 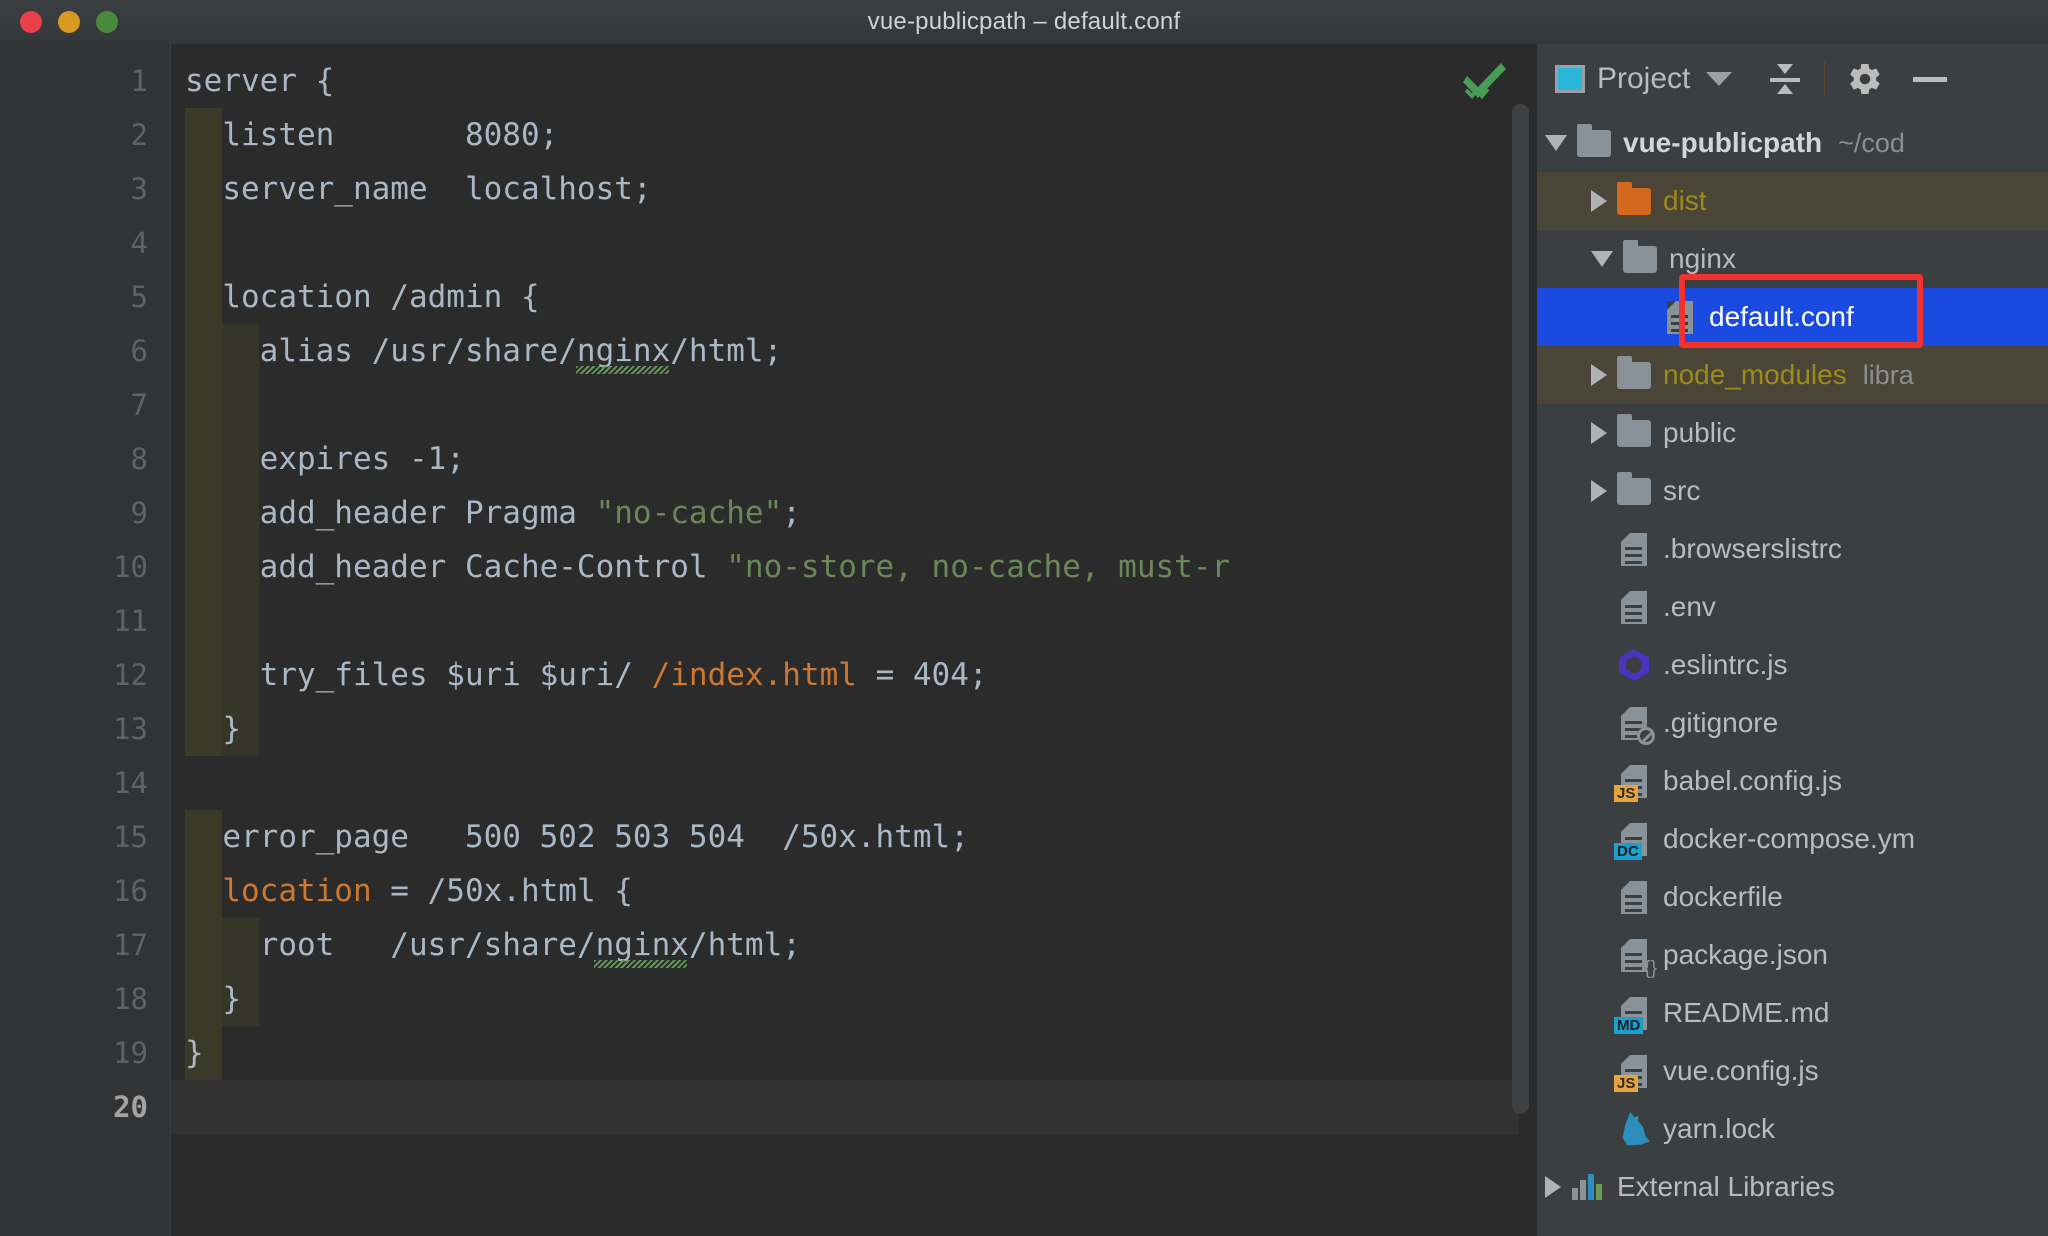 I want to click on gutter-line-number: 13, so click(x=88, y=729).